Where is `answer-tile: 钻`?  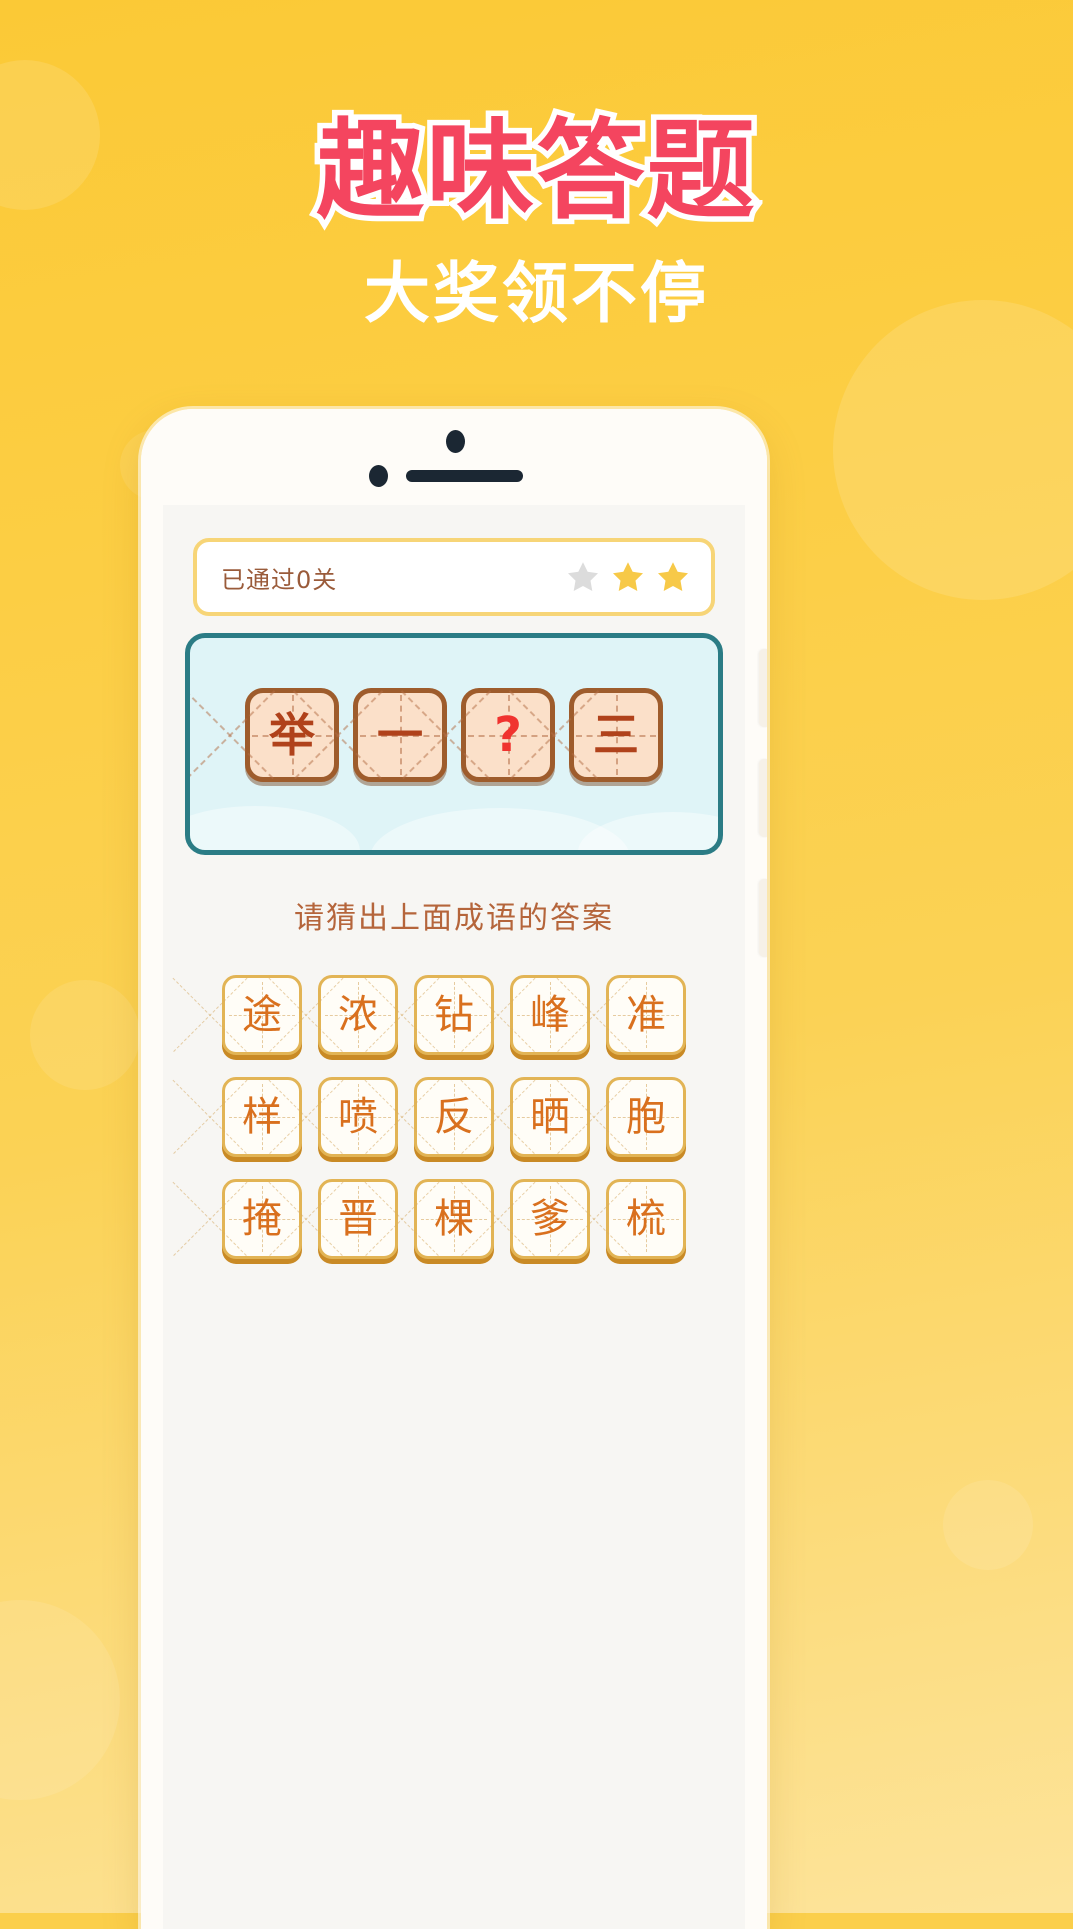
answer-tile: 钻 is located at coordinates (429, 1015).